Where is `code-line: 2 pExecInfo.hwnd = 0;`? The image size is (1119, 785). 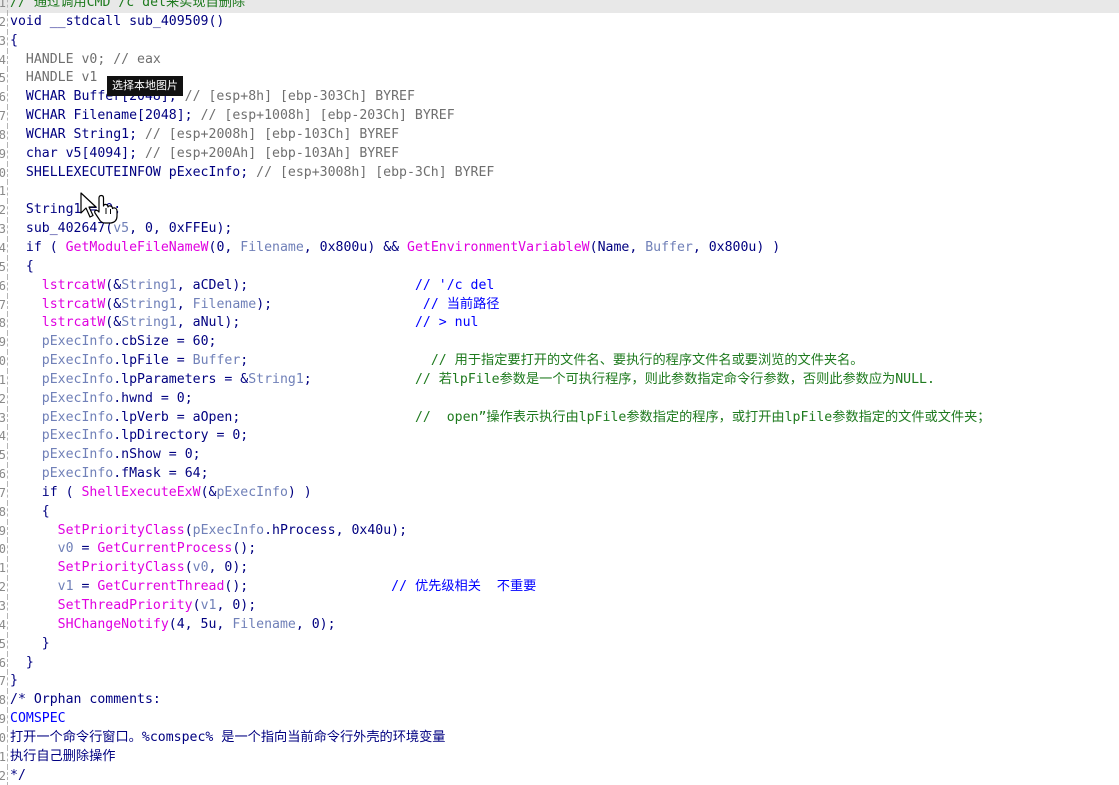 code-line: 2 pExecInfo.hwnd = 0; is located at coordinates (559, 399).